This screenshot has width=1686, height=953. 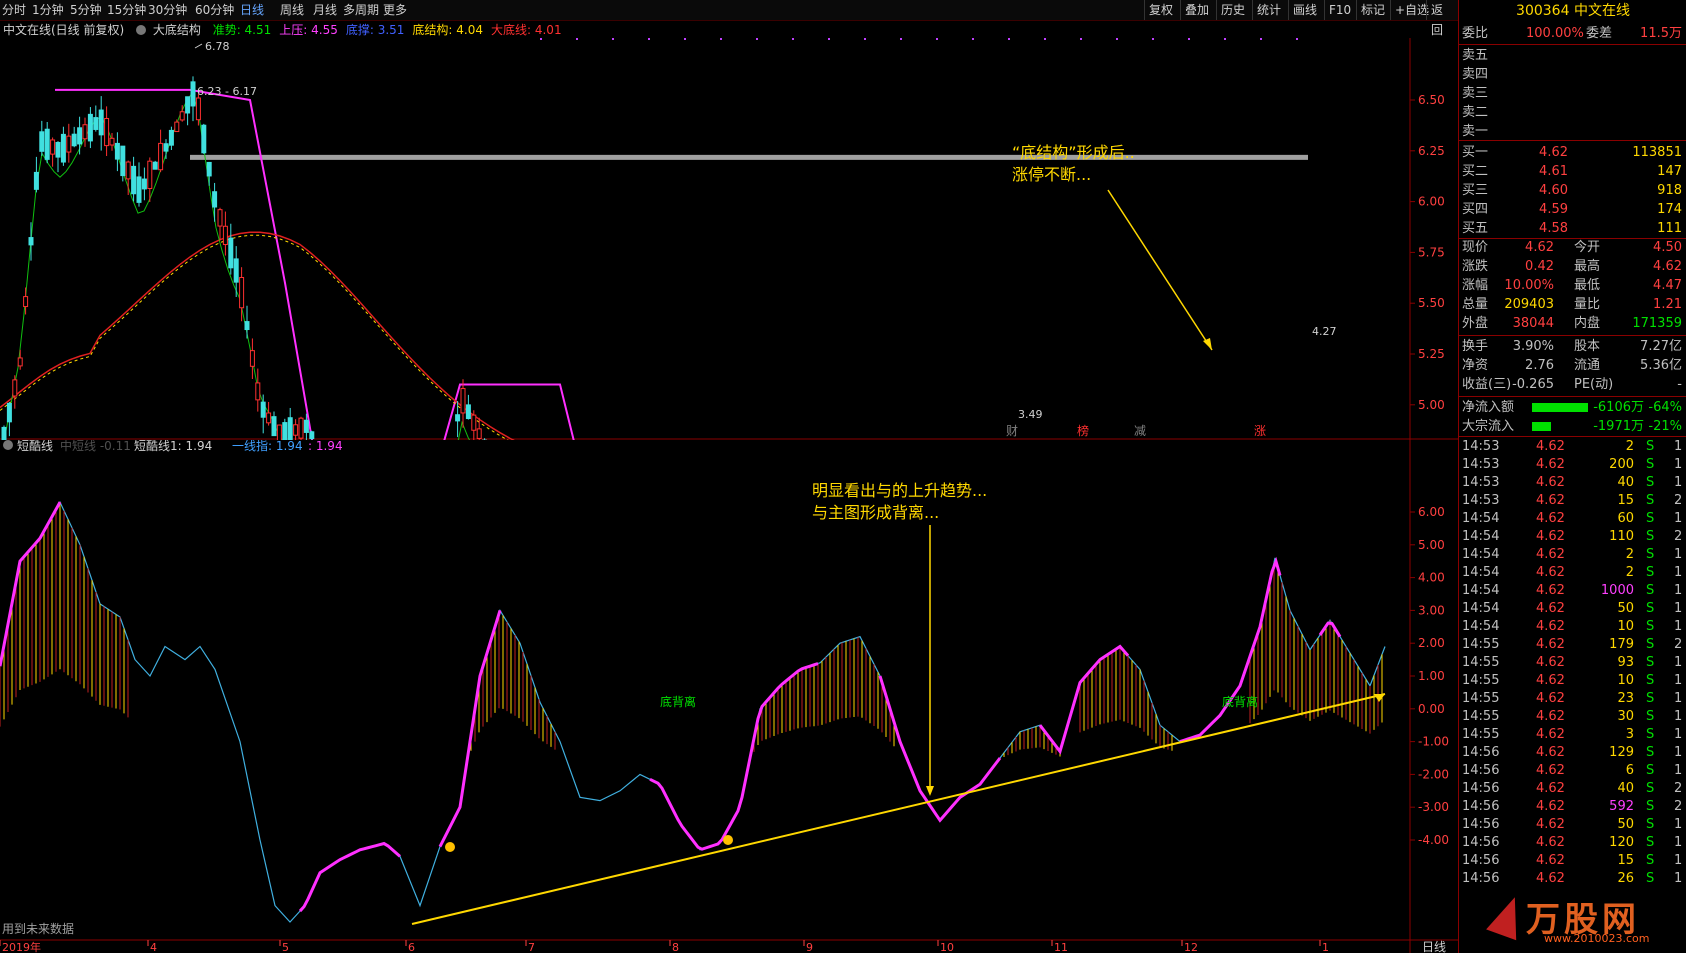 What do you see at coordinates (1573, 93) in the screenshot?
I see `ask-row: 卖三` at bounding box center [1573, 93].